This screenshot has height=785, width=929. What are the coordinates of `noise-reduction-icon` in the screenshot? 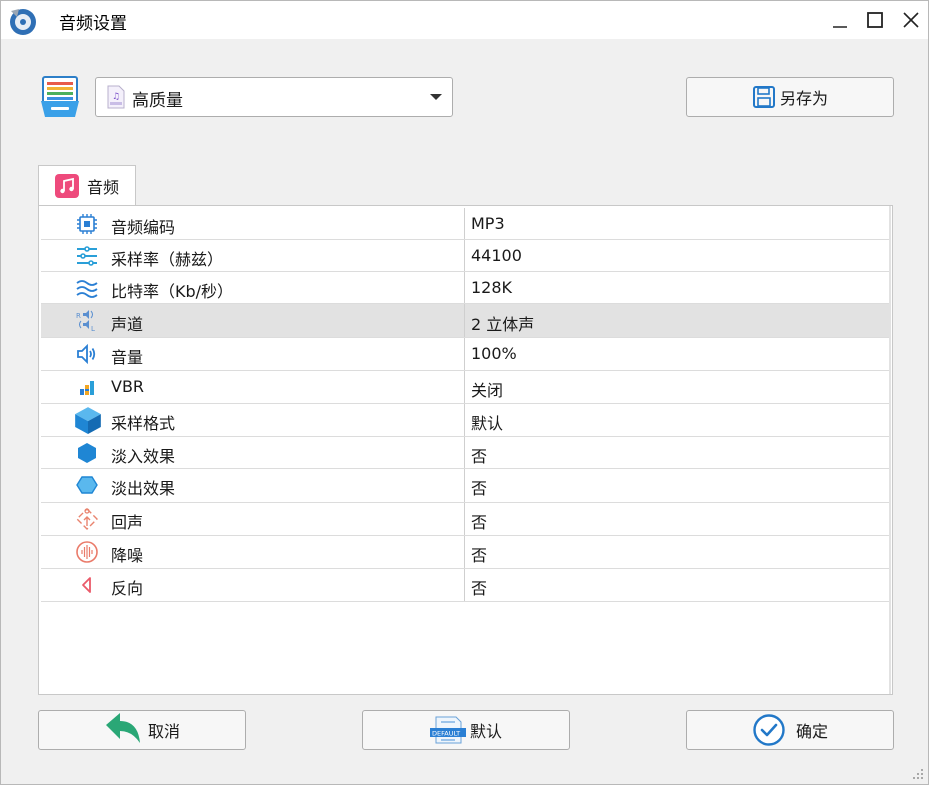 It's located at (87, 552).